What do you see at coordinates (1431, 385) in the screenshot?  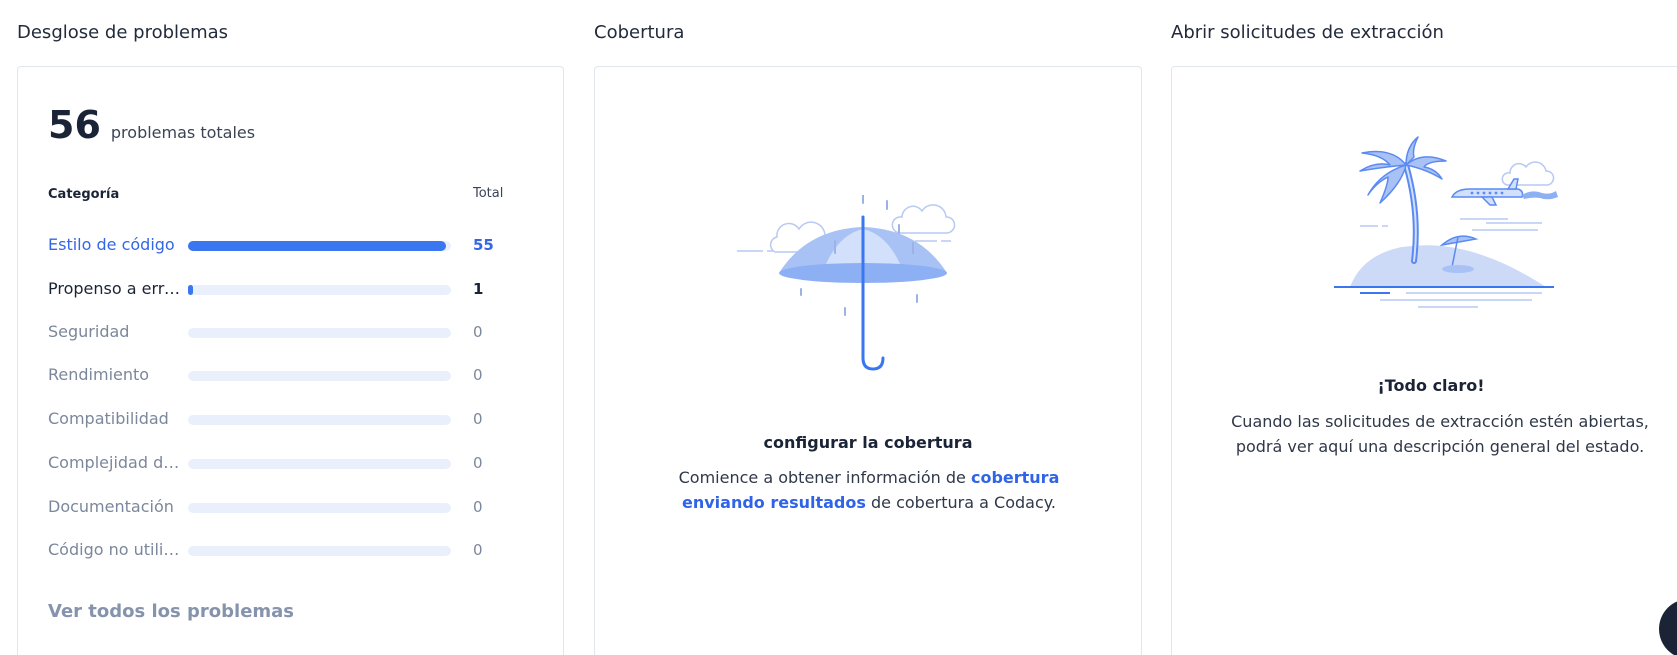 I see `pull-requests-empty-title: ¡Todo claro!` at bounding box center [1431, 385].